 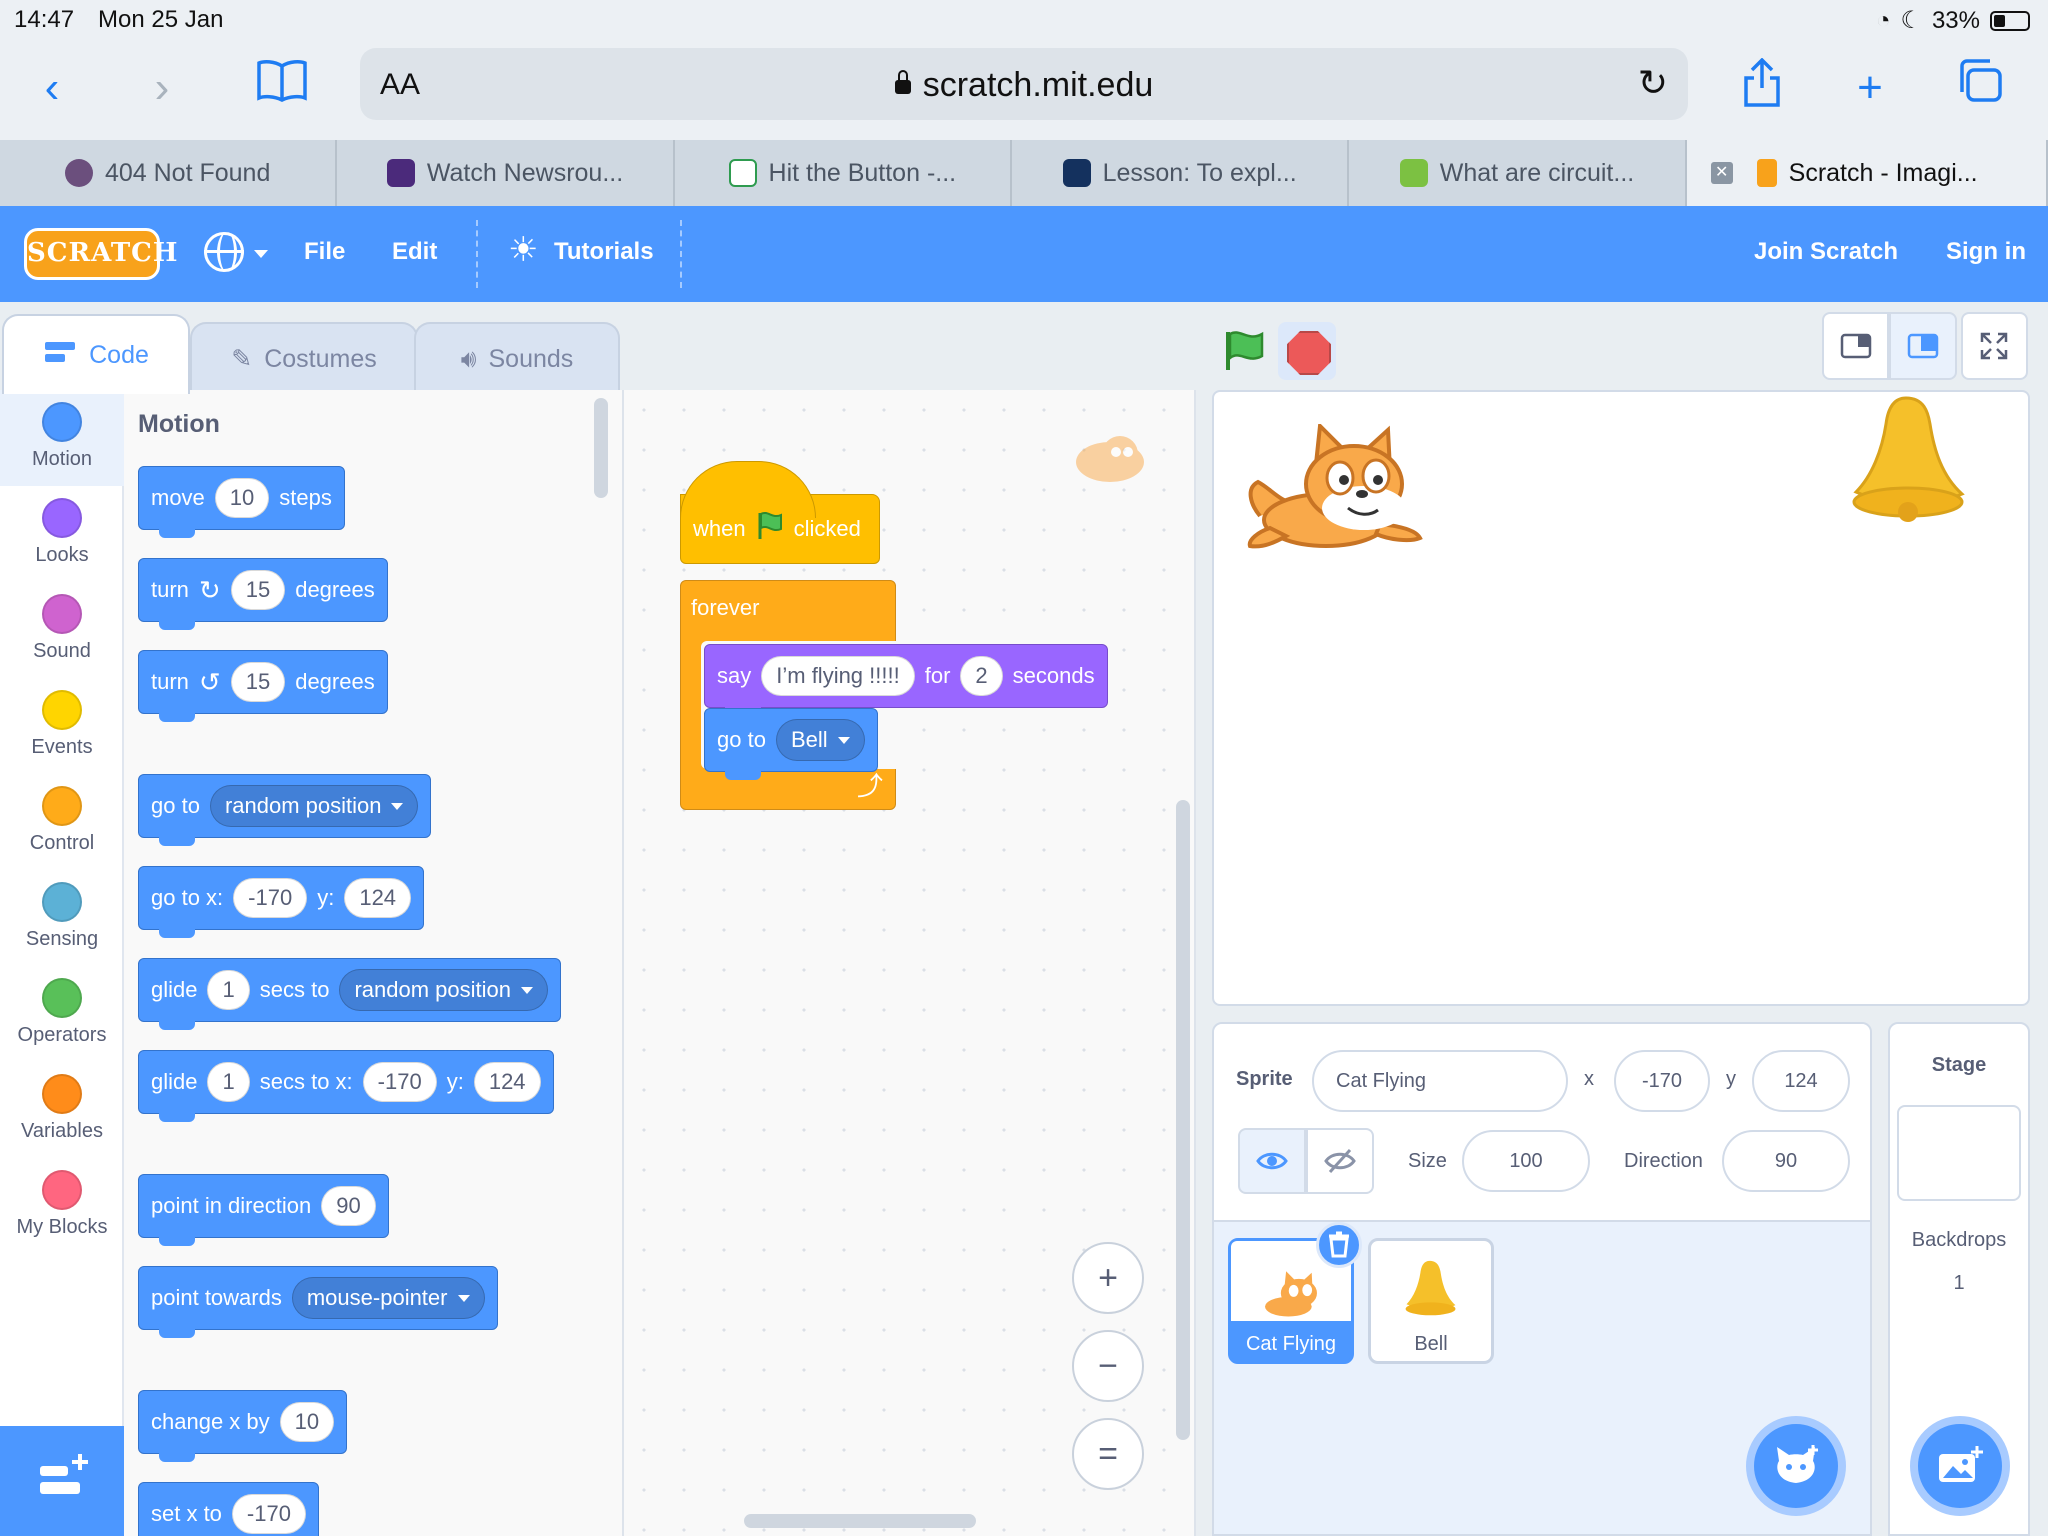 I want to click on palette-scrollbar, so click(x=601, y=448).